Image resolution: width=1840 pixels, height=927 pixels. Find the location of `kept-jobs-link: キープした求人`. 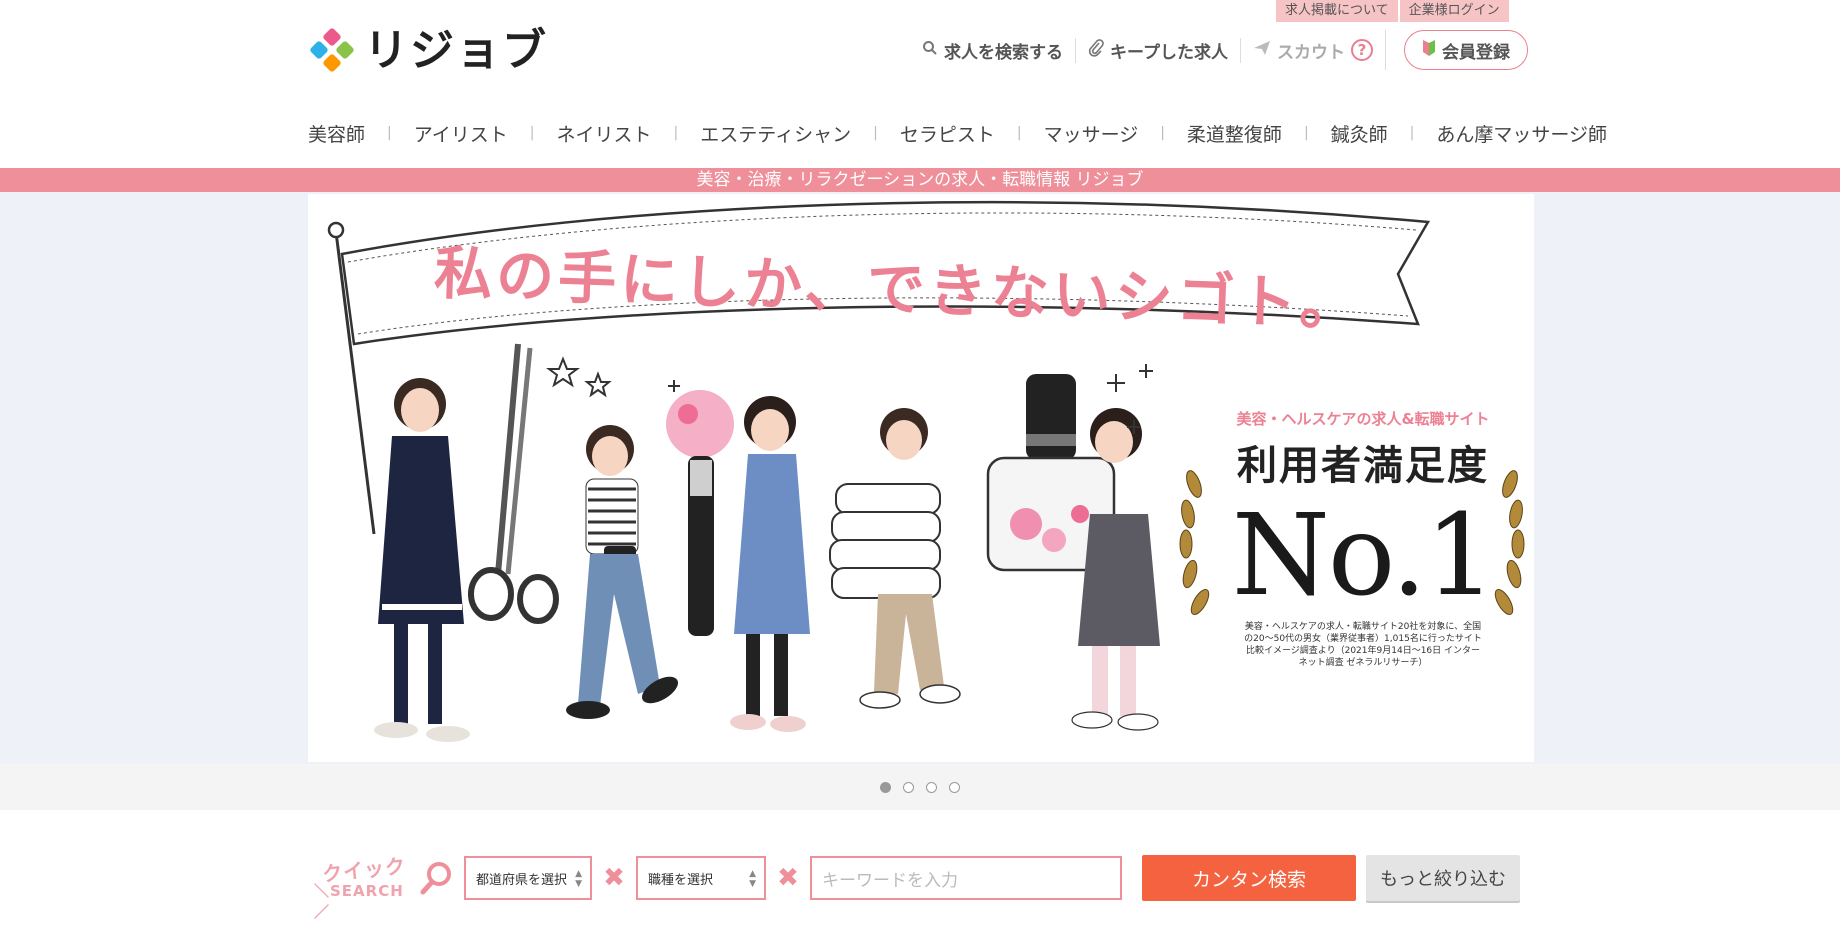

kept-jobs-link: キープした求人 is located at coordinates (1157, 50).